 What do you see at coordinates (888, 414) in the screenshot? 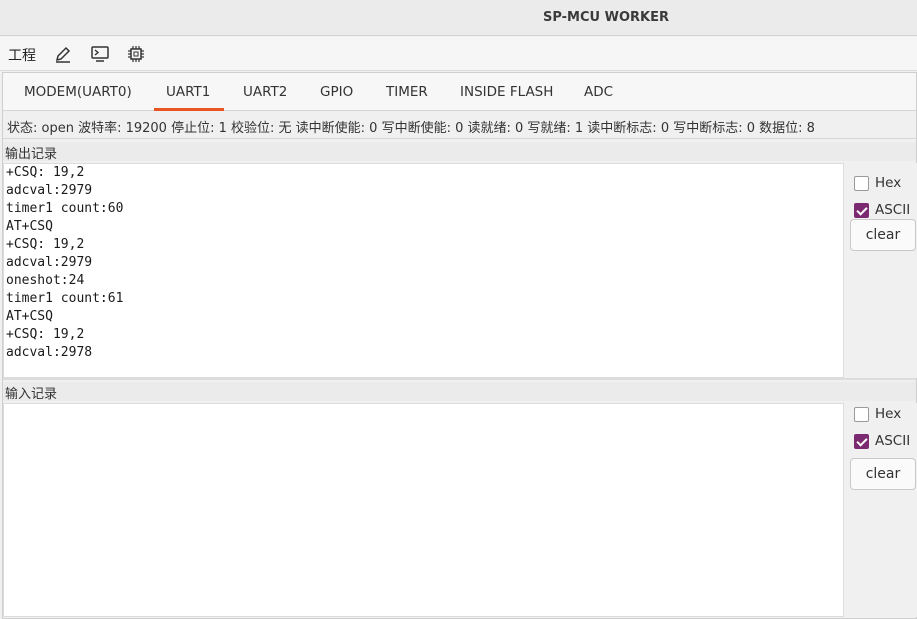
I see `input-hex-label: Hex` at bounding box center [888, 414].